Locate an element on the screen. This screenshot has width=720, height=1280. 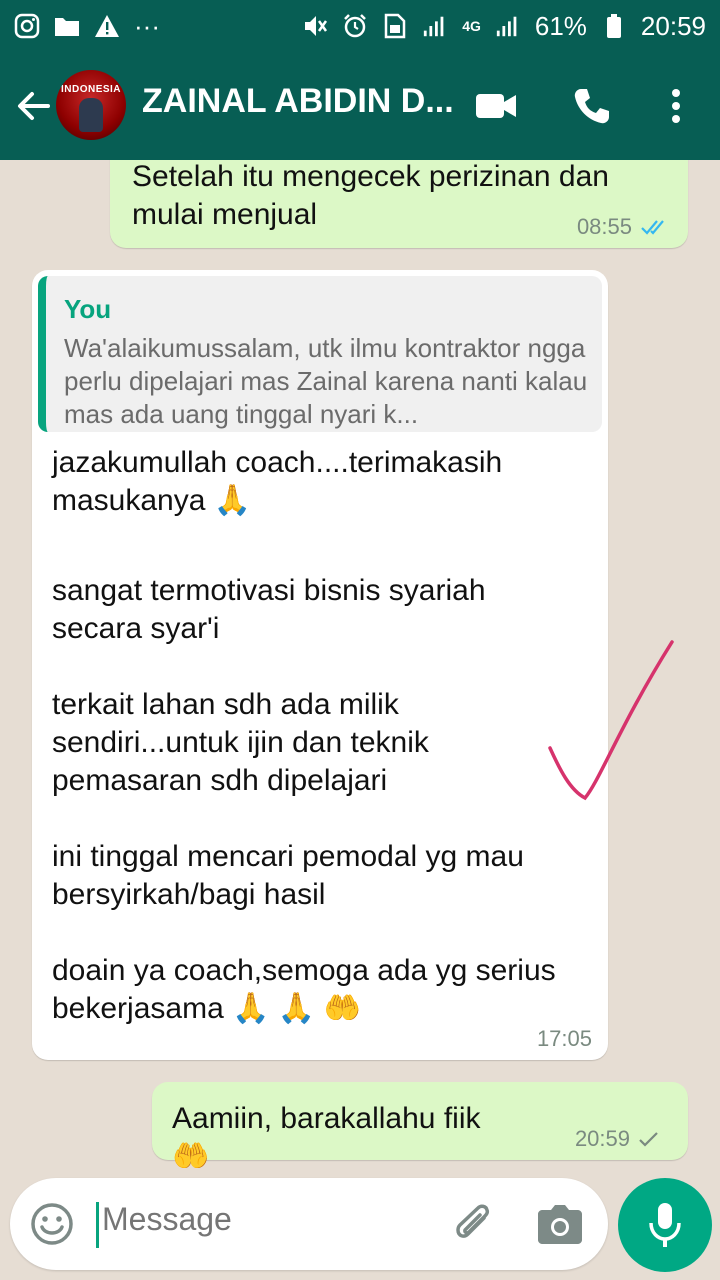
status-bar-right: 4G 61% 20:59 is located at coordinates (504, 26).